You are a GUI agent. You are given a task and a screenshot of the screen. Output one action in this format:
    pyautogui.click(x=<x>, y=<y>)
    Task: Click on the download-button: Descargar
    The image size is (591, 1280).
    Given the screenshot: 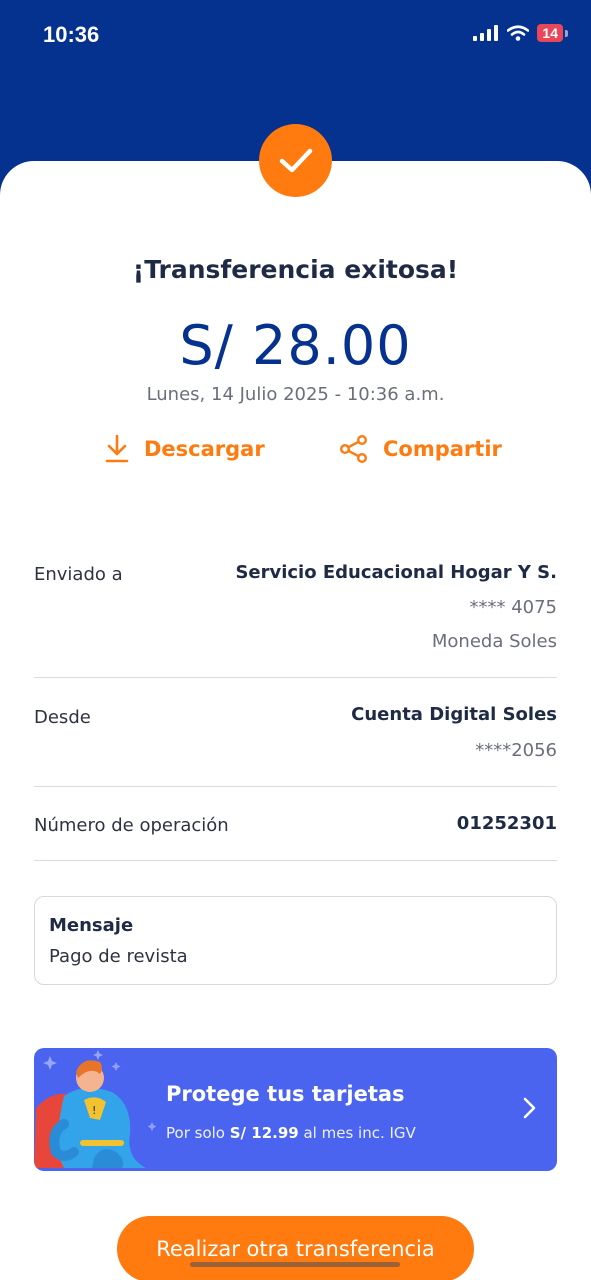 What is the action you would take?
    pyautogui.click(x=184, y=449)
    